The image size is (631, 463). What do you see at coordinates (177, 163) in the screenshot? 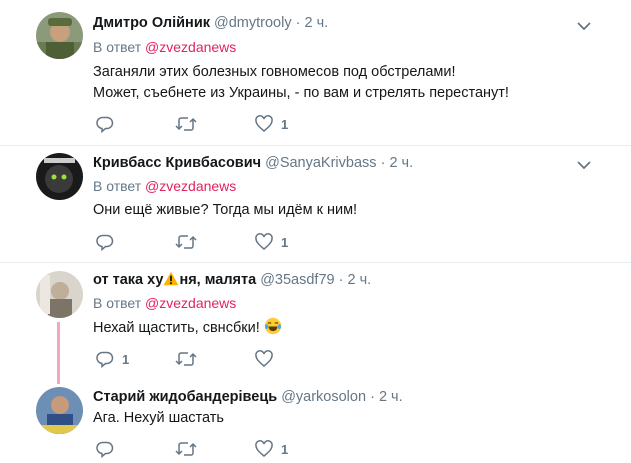
I see `author-name: Кривбасс Кривбасович` at bounding box center [177, 163].